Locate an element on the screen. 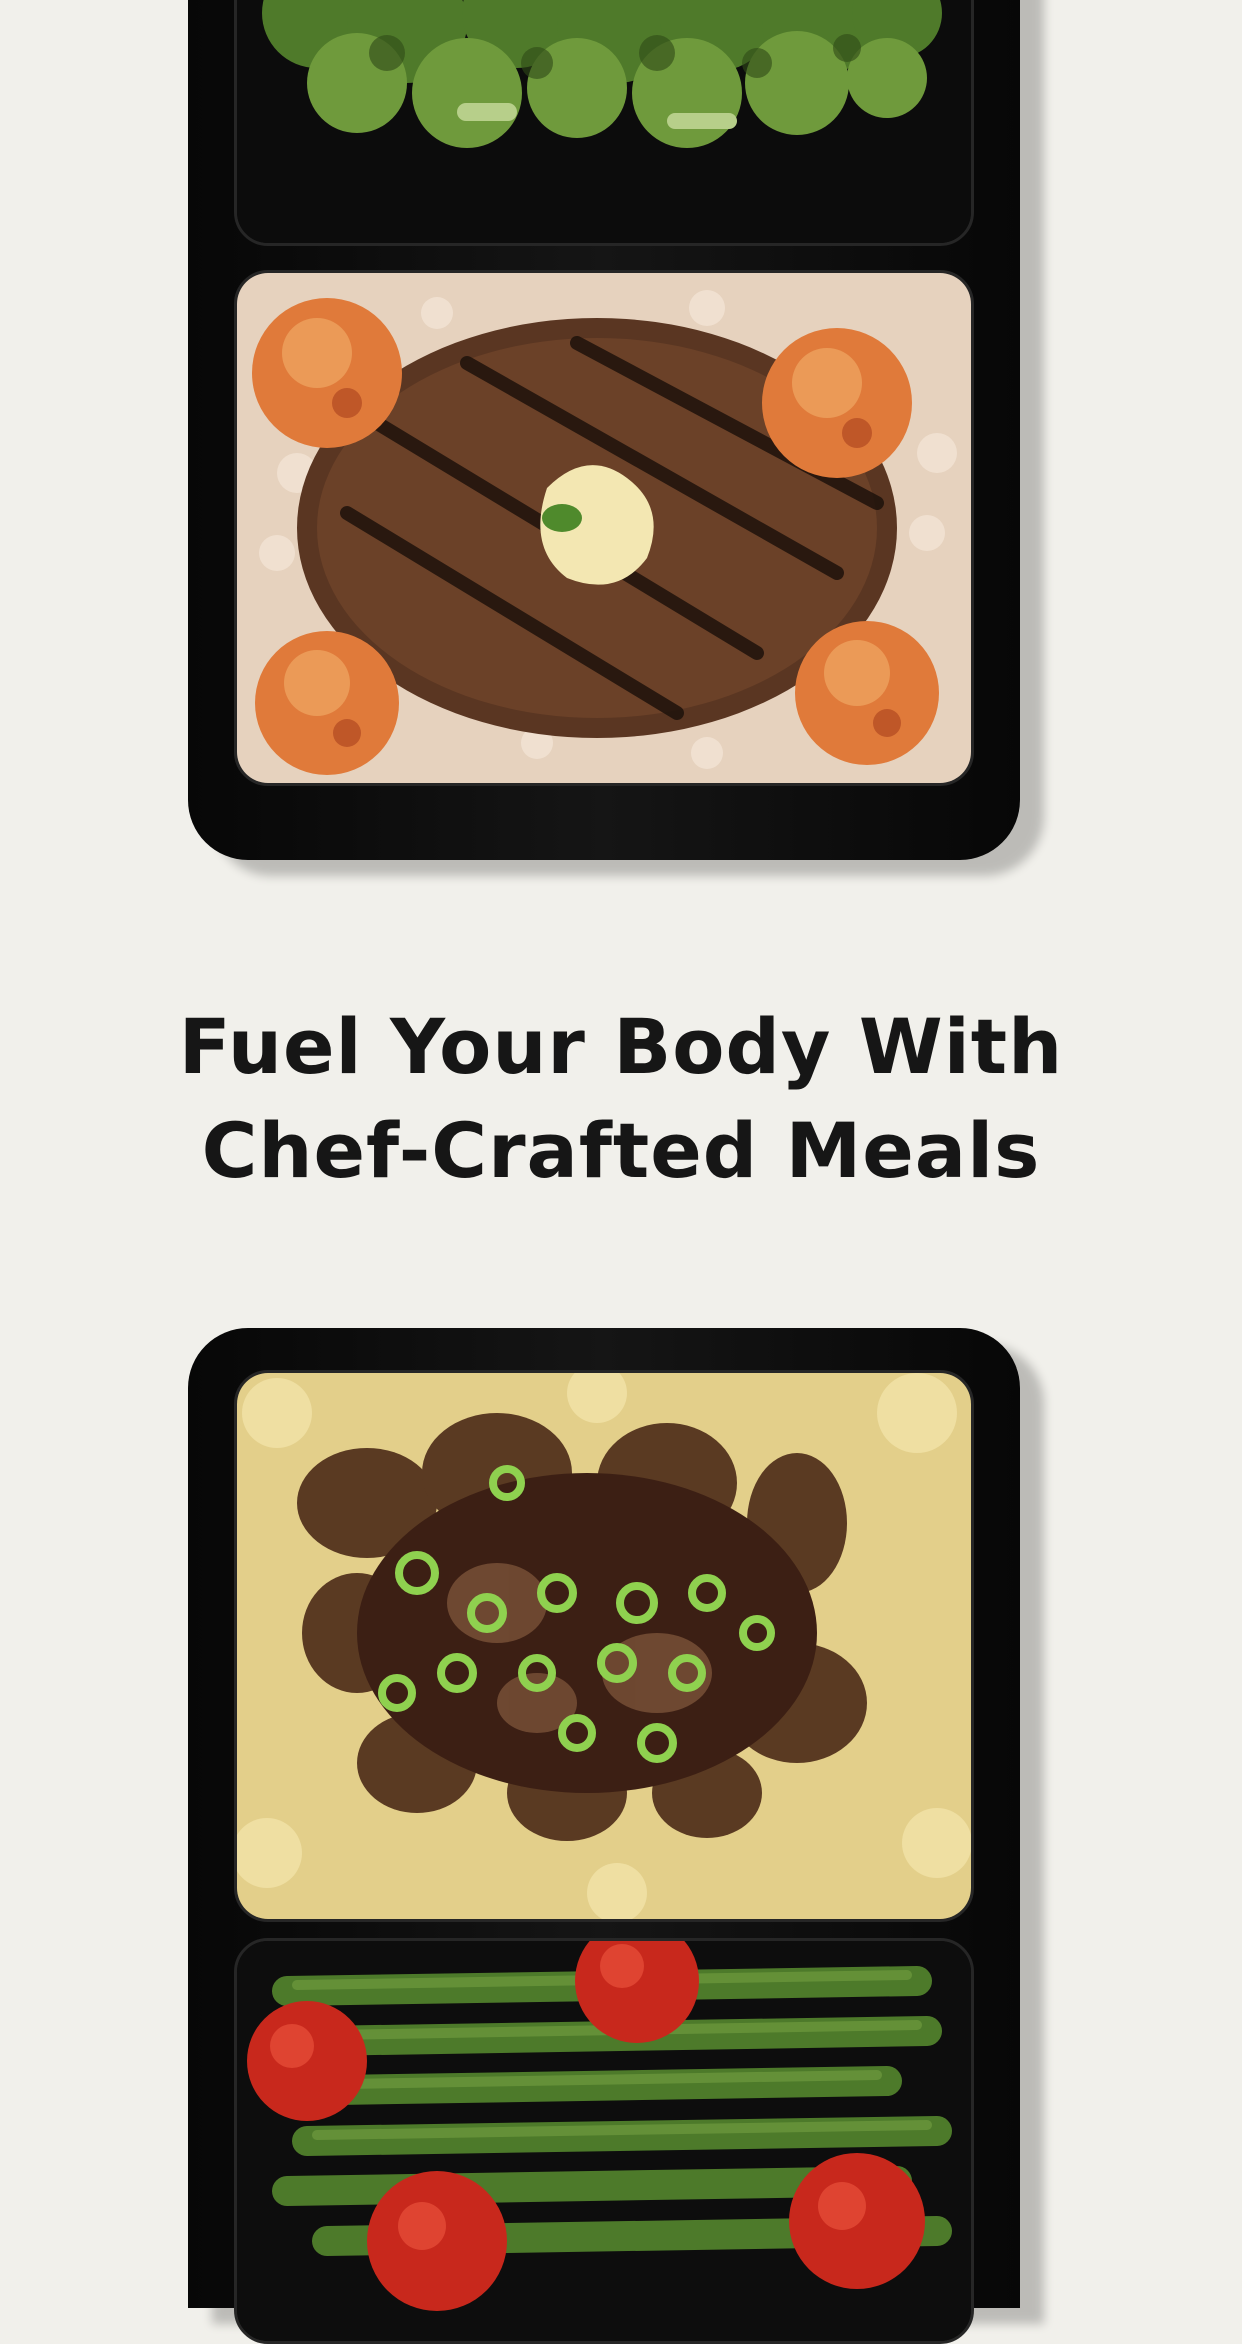 The height and width of the screenshot is (2344, 1242). green-beans-image is located at coordinates (604, 2141).